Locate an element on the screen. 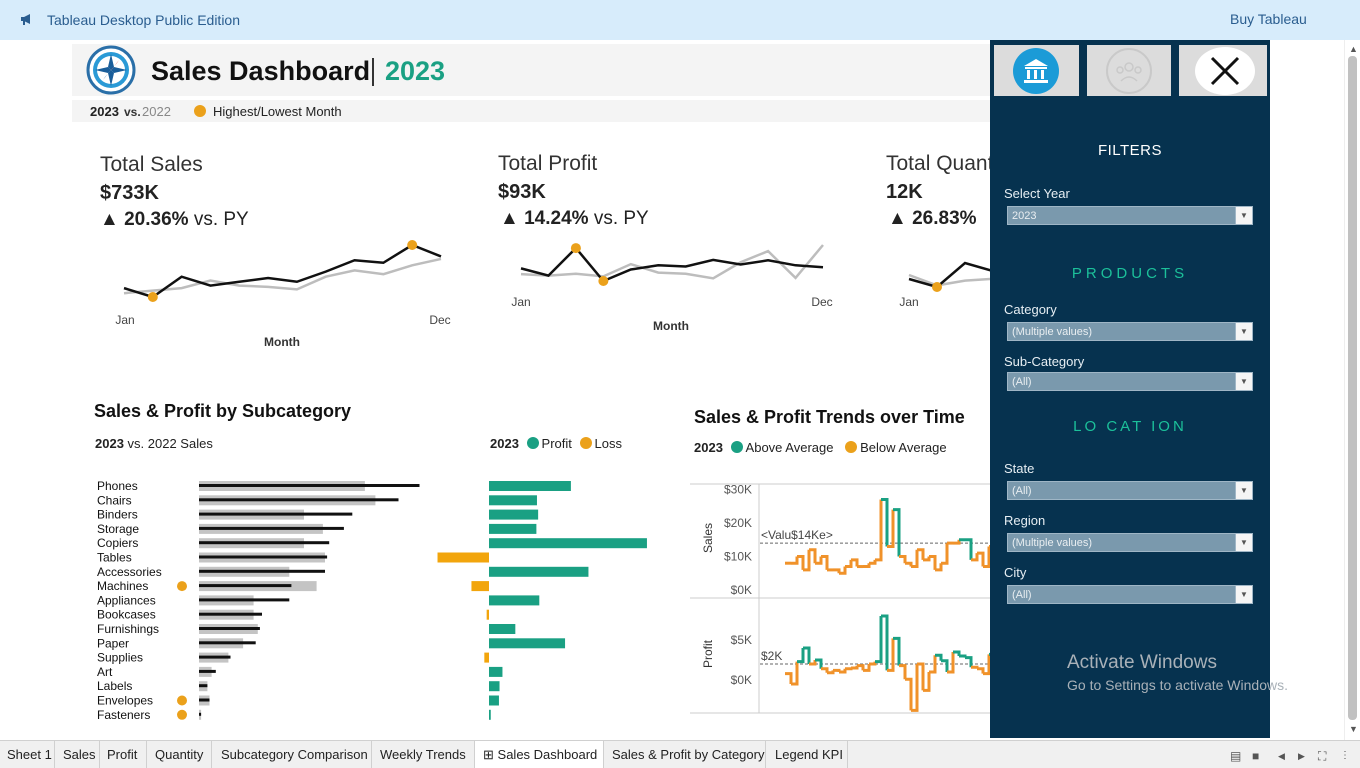 The image size is (1360, 768). category-label: Labels is located at coordinates (114, 686).